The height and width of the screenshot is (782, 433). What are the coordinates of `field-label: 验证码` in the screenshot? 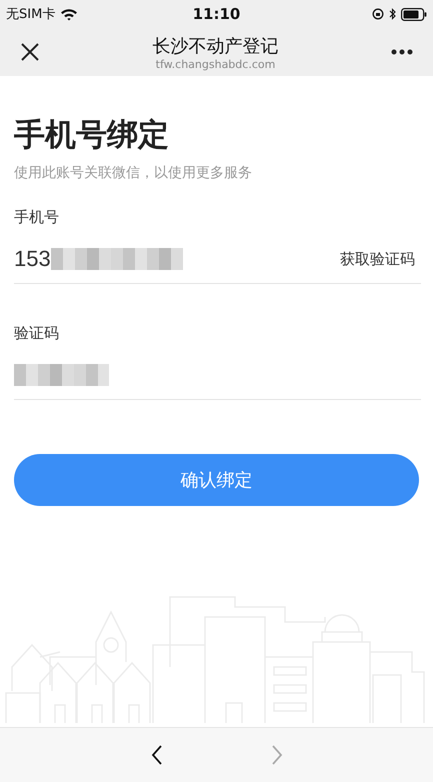 It's located at (37, 333).